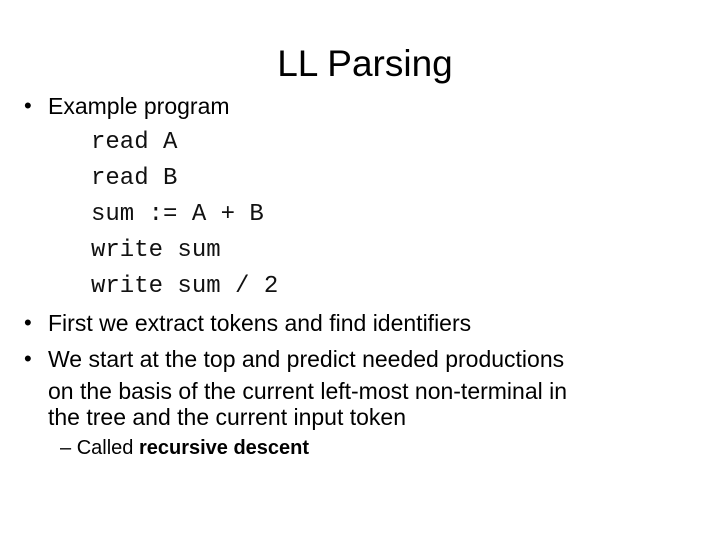 The image size is (720, 540). I want to click on bullet-continuation: the tree and the current input token, so click(227, 417).